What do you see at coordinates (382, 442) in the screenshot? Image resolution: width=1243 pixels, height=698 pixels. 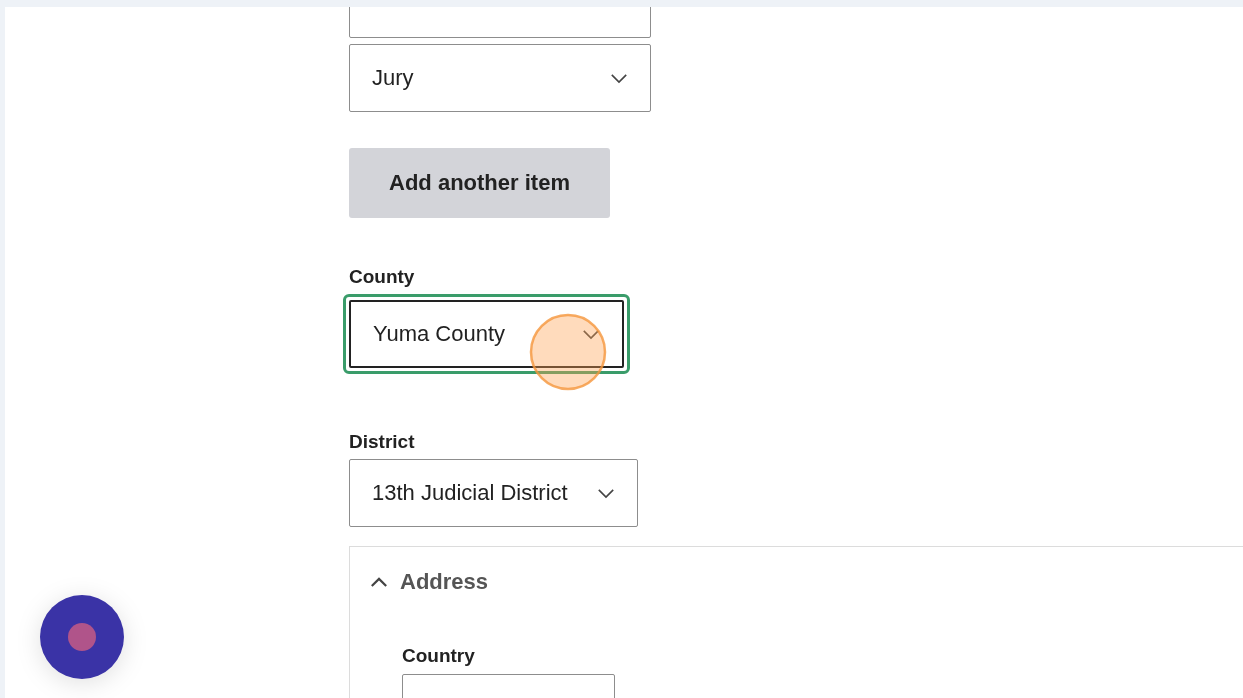 I see `field-label: District` at bounding box center [382, 442].